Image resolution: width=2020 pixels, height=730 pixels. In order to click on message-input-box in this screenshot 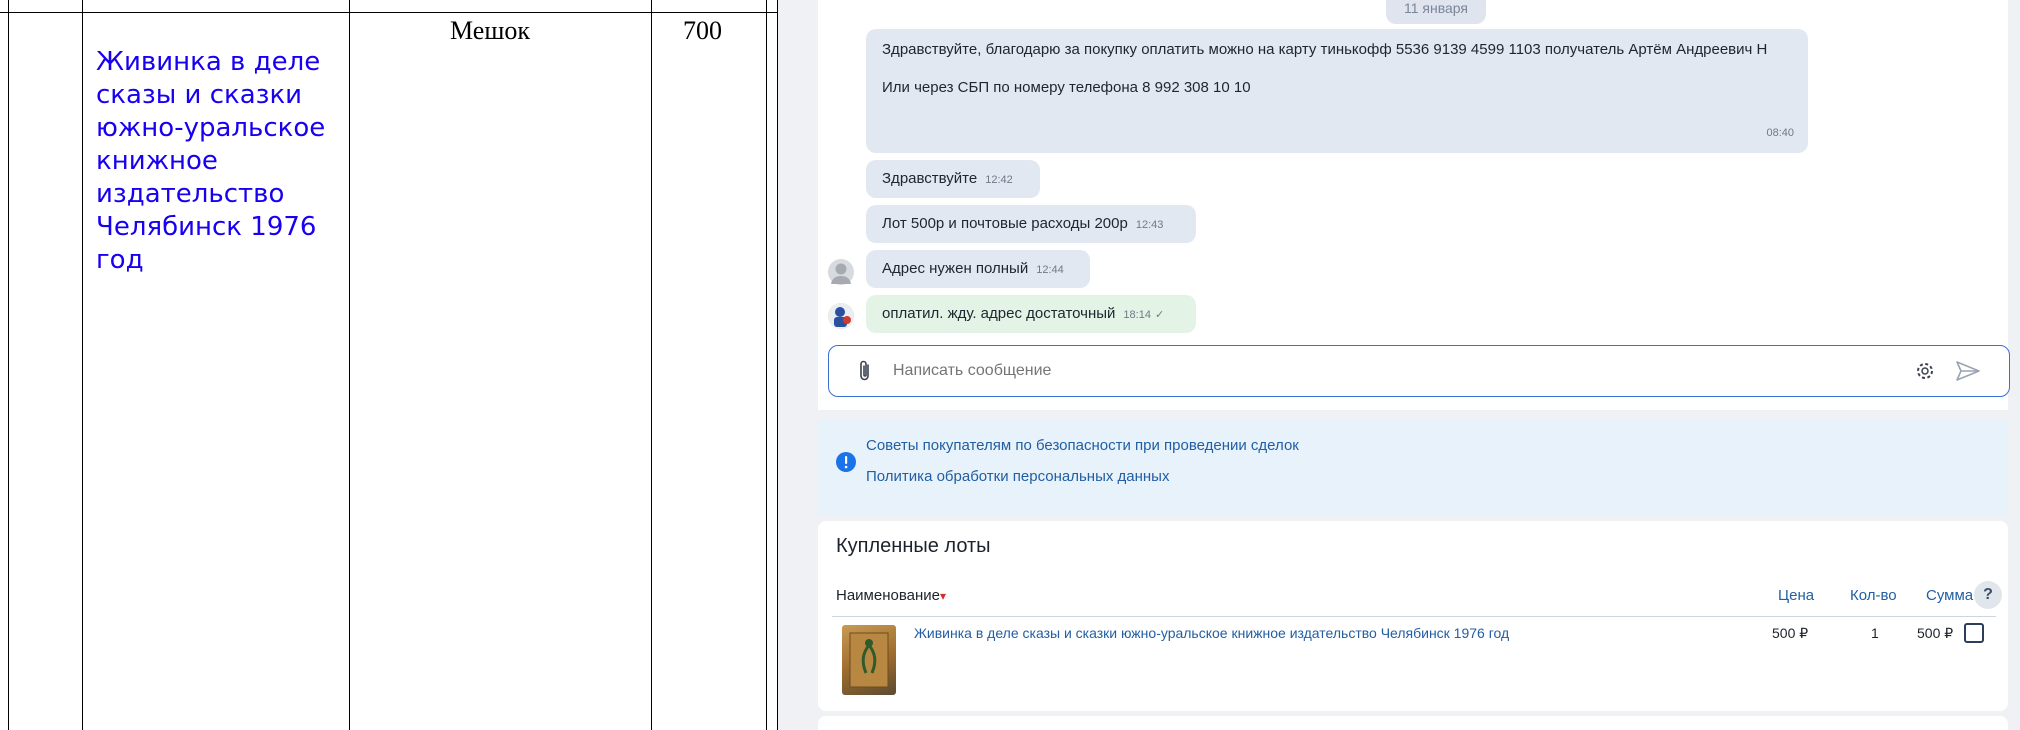, I will do `click(1419, 371)`.